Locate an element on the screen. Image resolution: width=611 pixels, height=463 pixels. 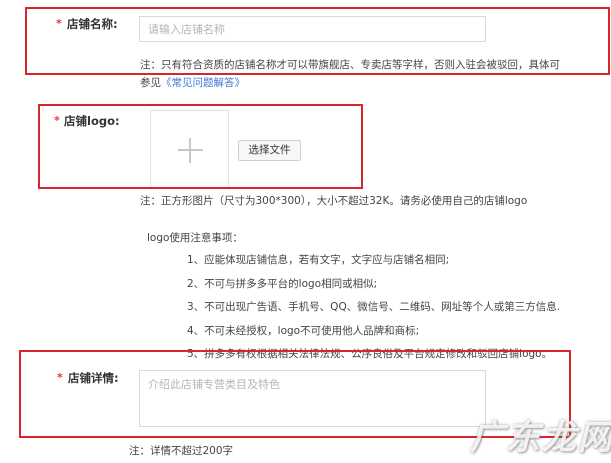
store-name-input is located at coordinates (312, 29).